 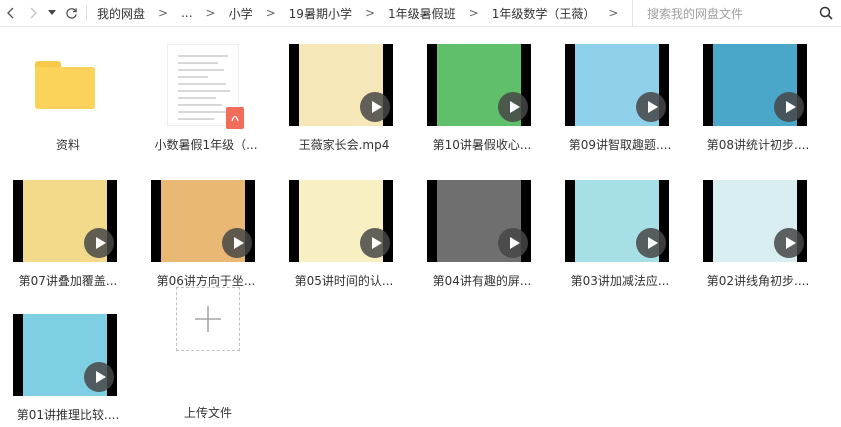 What do you see at coordinates (235, 118) in the screenshot?
I see `pdf-icon` at bounding box center [235, 118].